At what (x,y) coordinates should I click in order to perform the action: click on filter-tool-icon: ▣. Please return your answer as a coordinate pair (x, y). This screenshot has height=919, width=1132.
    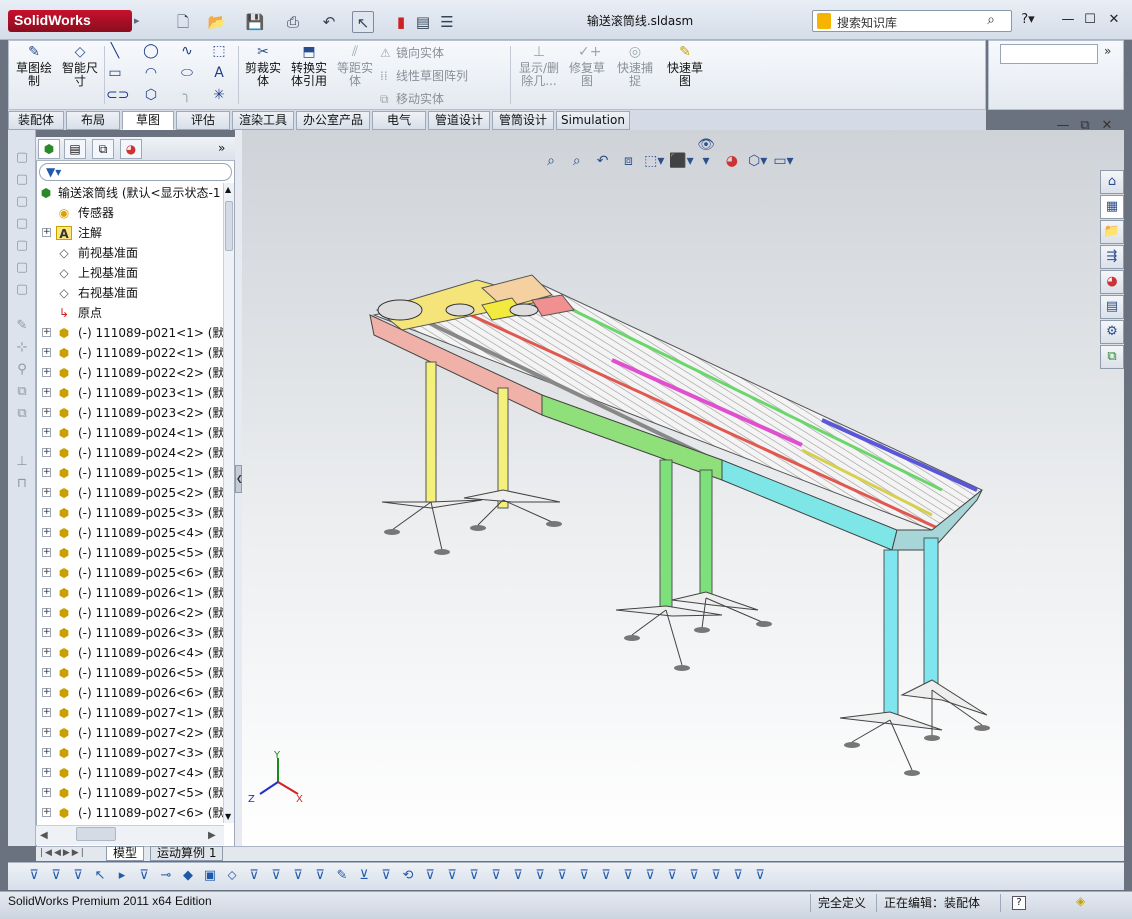
    Looking at the image, I should click on (210, 876).